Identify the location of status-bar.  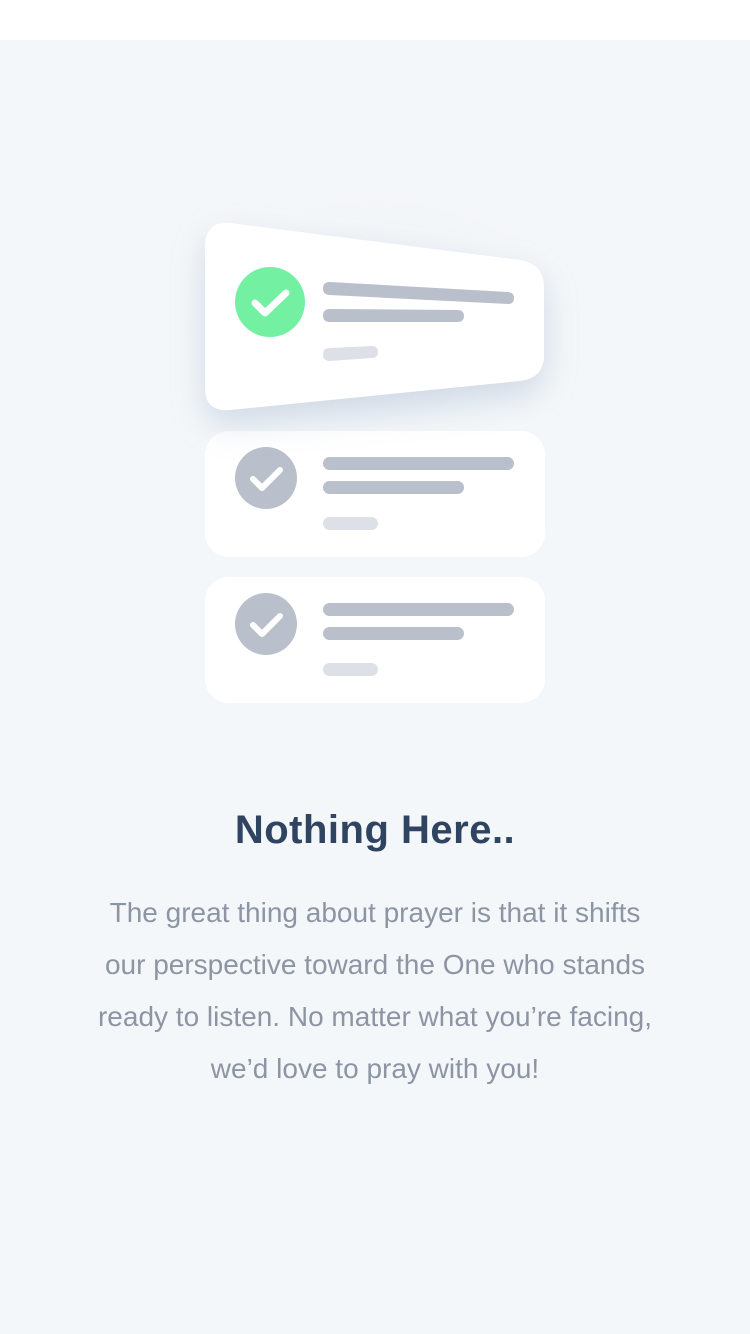
(375, 20).